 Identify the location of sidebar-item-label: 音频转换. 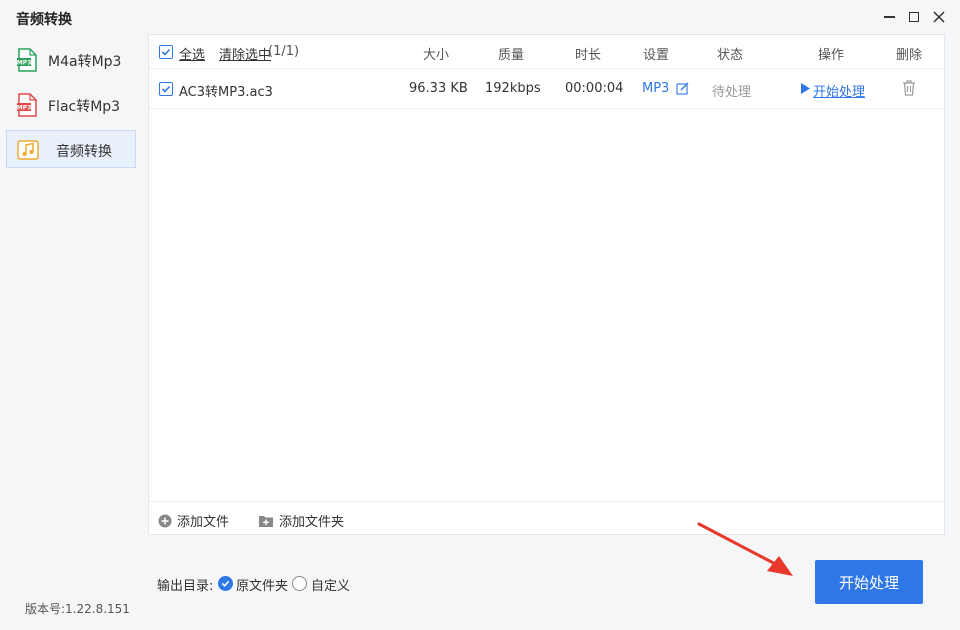
(84, 152).